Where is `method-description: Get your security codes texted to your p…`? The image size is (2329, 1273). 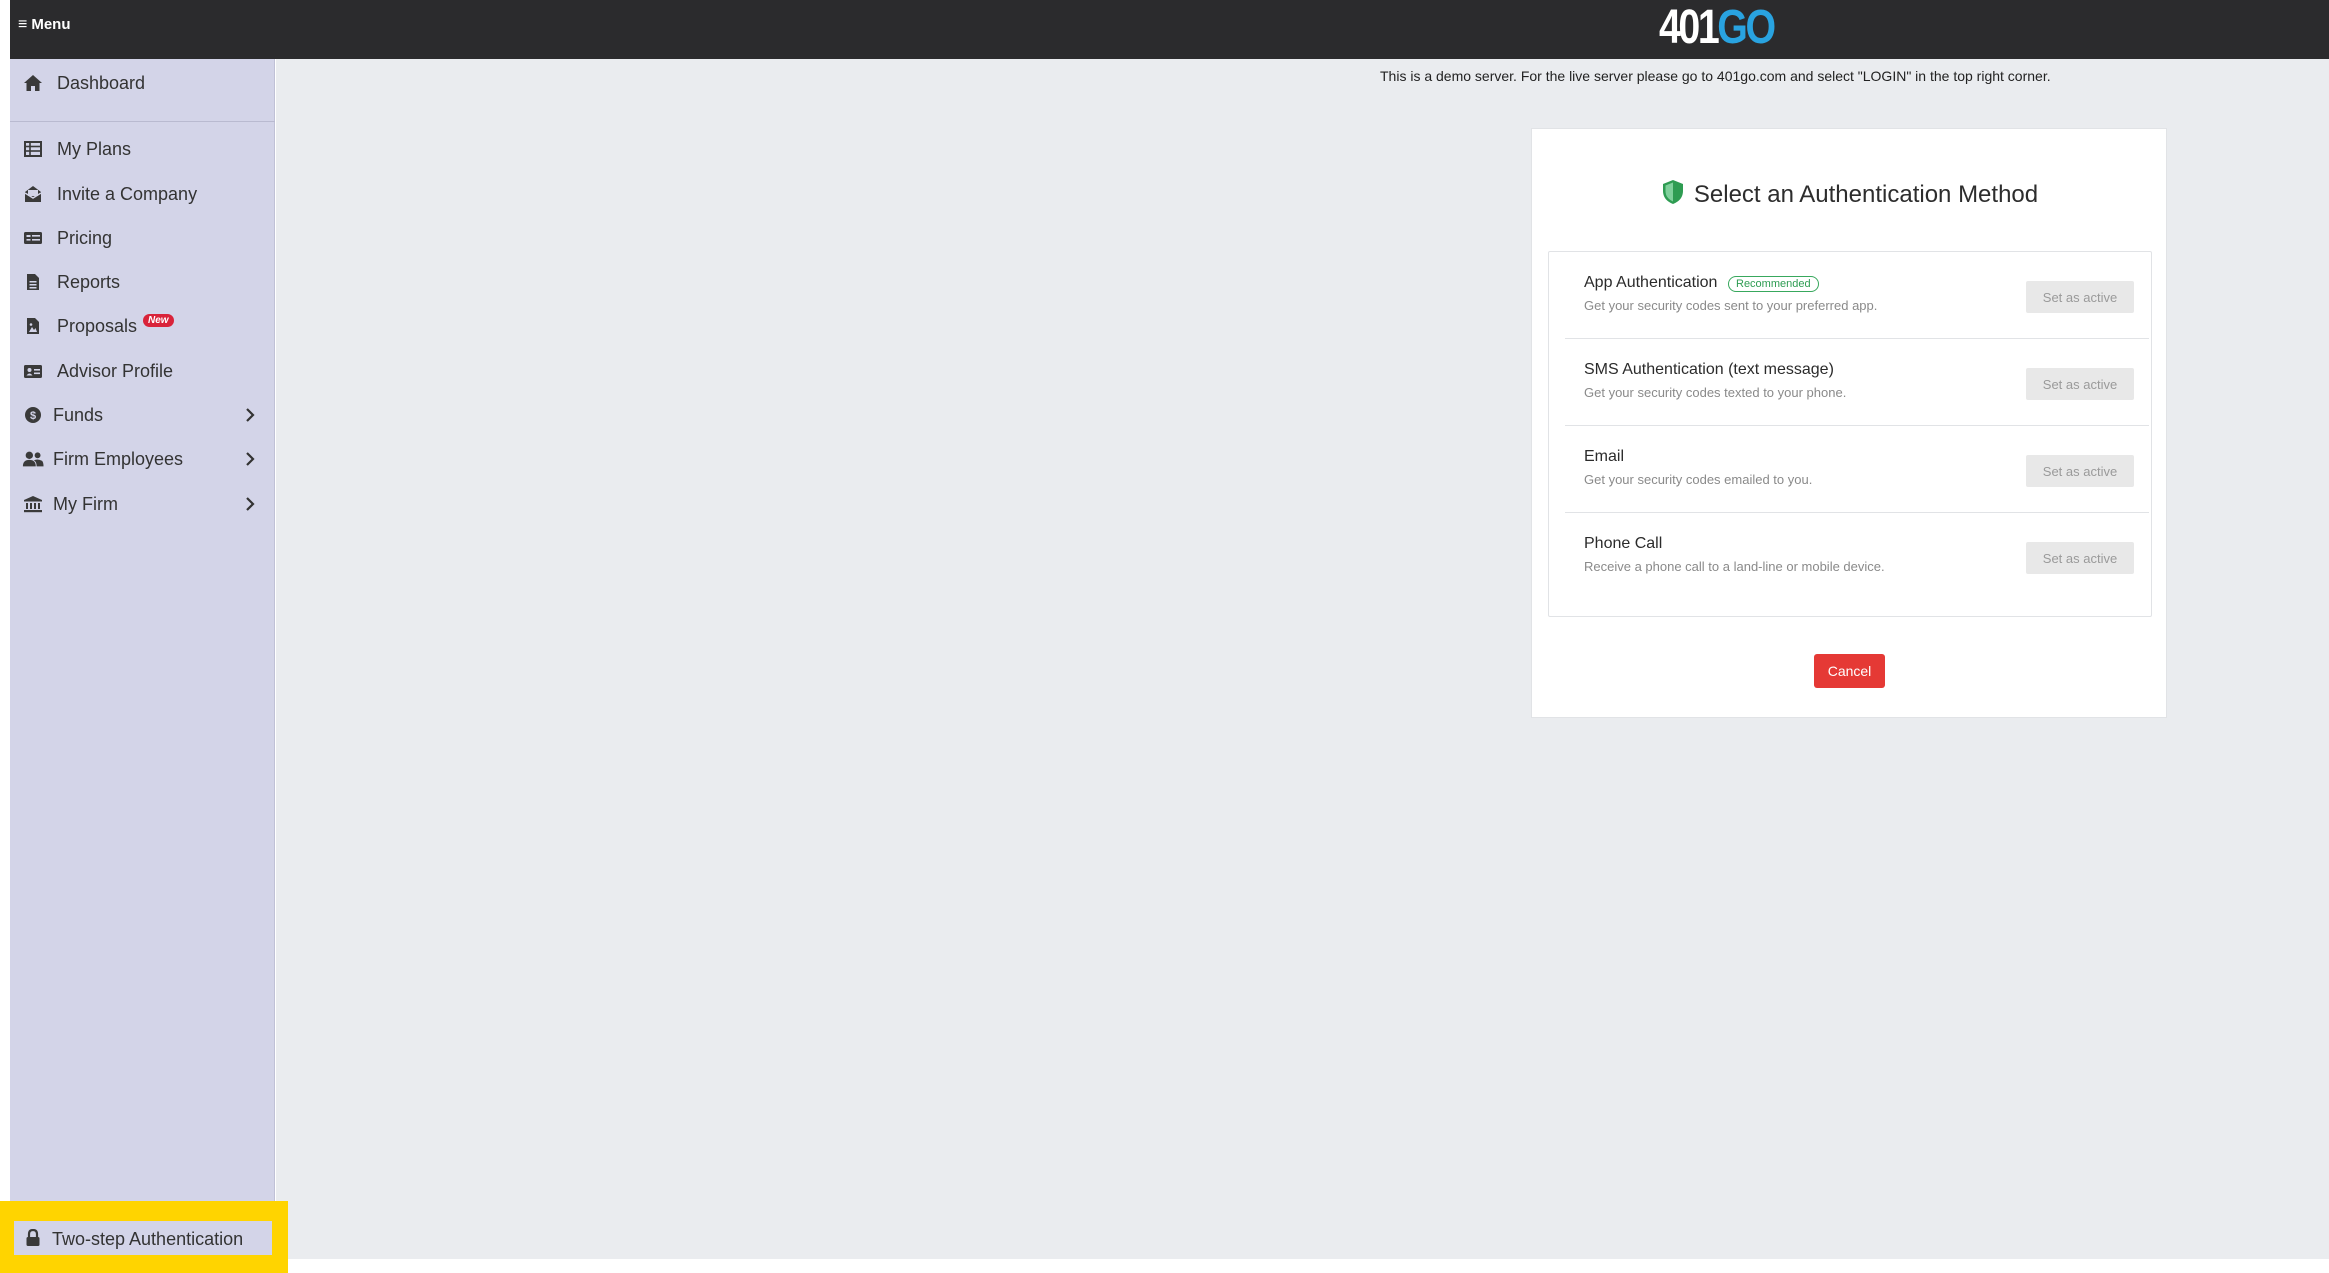 method-description: Get your security codes texted to your p… is located at coordinates (1715, 392).